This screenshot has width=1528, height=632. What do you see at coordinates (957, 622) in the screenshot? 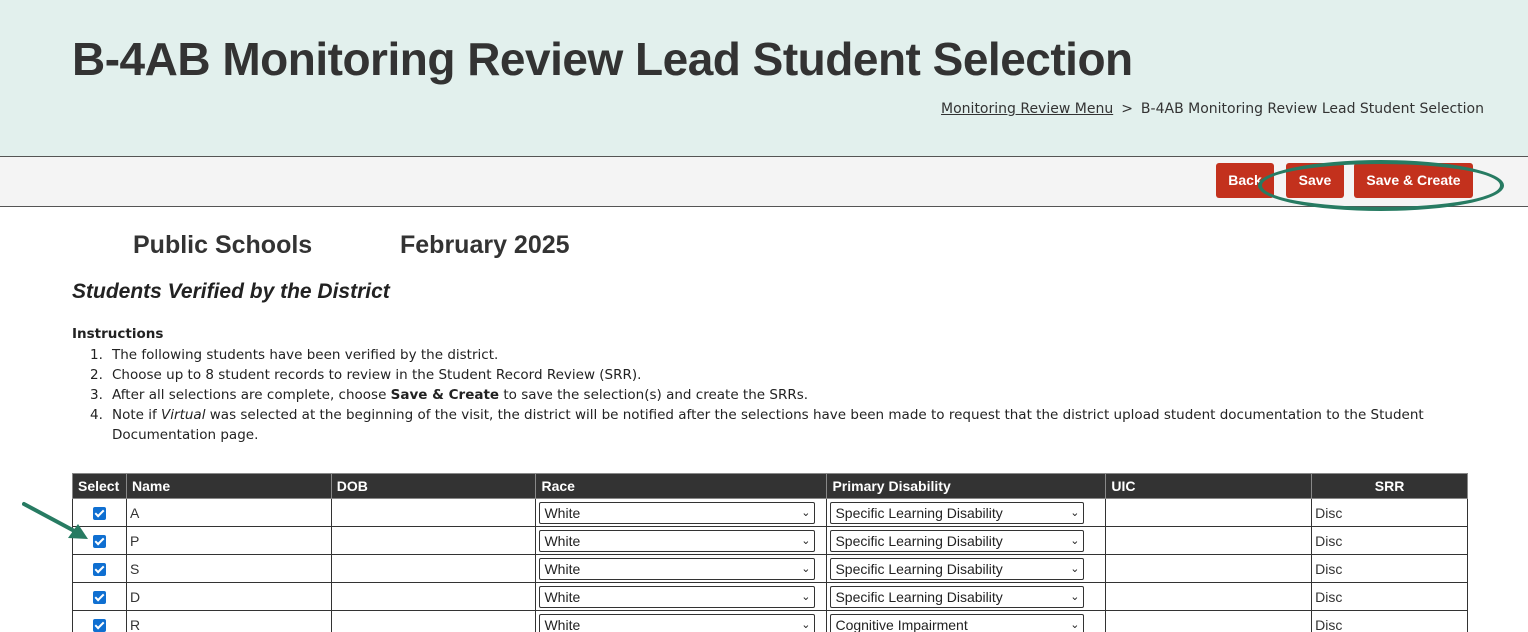
I see `primary-disability-select: Cognitive Impairment ⌄` at bounding box center [957, 622].